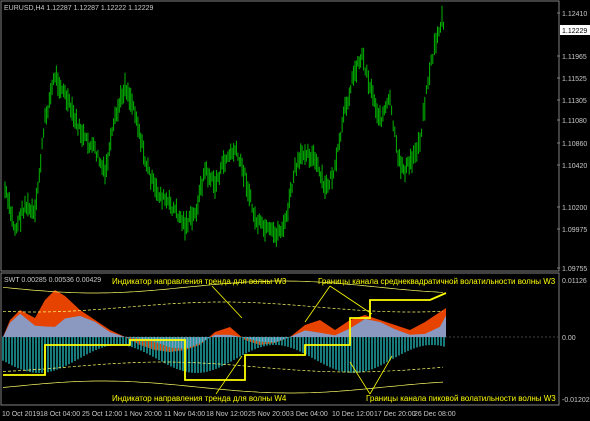 The image size is (590, 421). I want to click on sub-axis-zero: 0.00, so click(569, 338).